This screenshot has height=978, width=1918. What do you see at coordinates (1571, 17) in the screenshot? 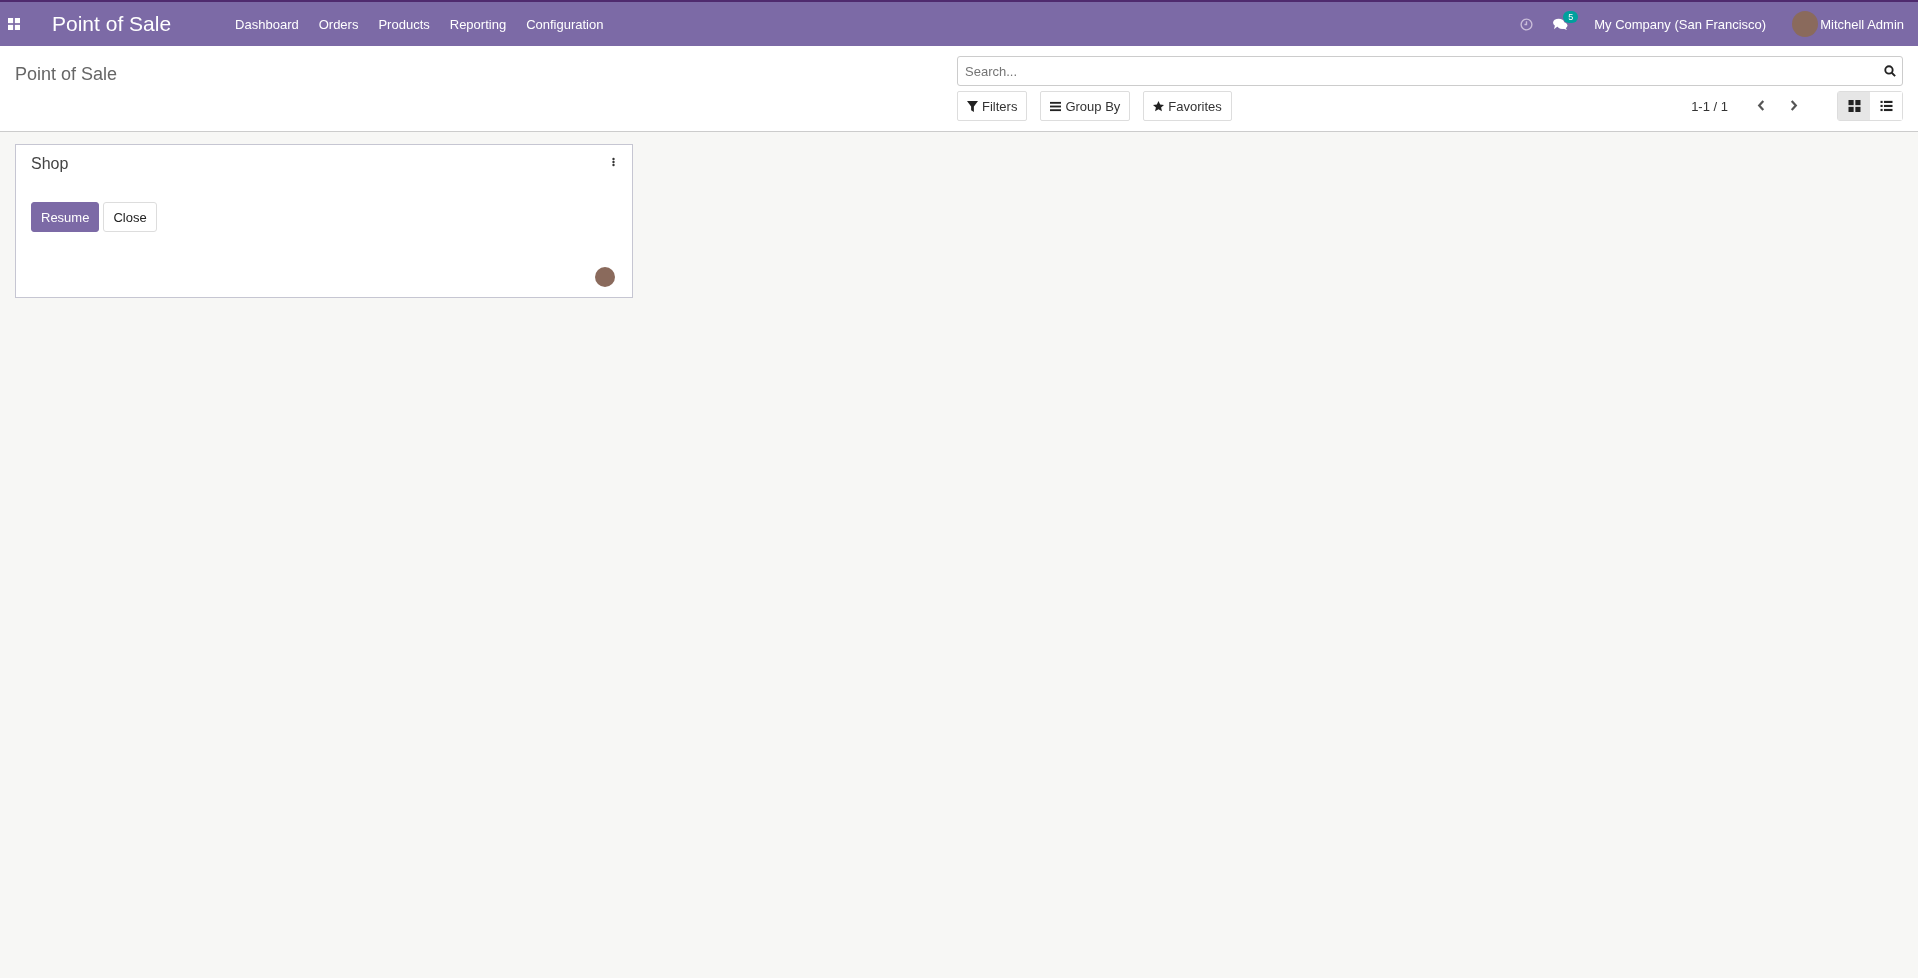
I see `message-count-badge: 5` at bounding box center [1571, 17].